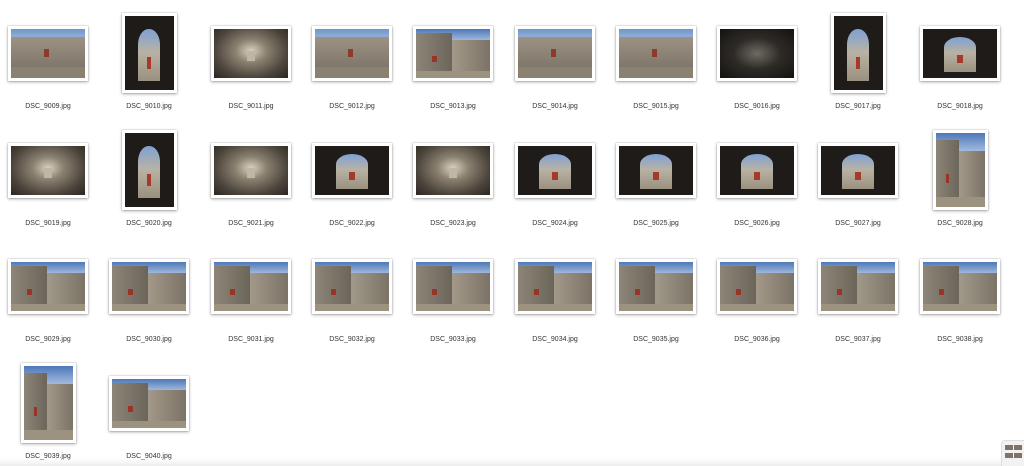 The width and height of the screenshot is (1024, 466). What do you see at coordinates (960, 223) in the screenshot?
I see `file-name-label: DSC_9028.jpg` at bounding box center [960, 223].